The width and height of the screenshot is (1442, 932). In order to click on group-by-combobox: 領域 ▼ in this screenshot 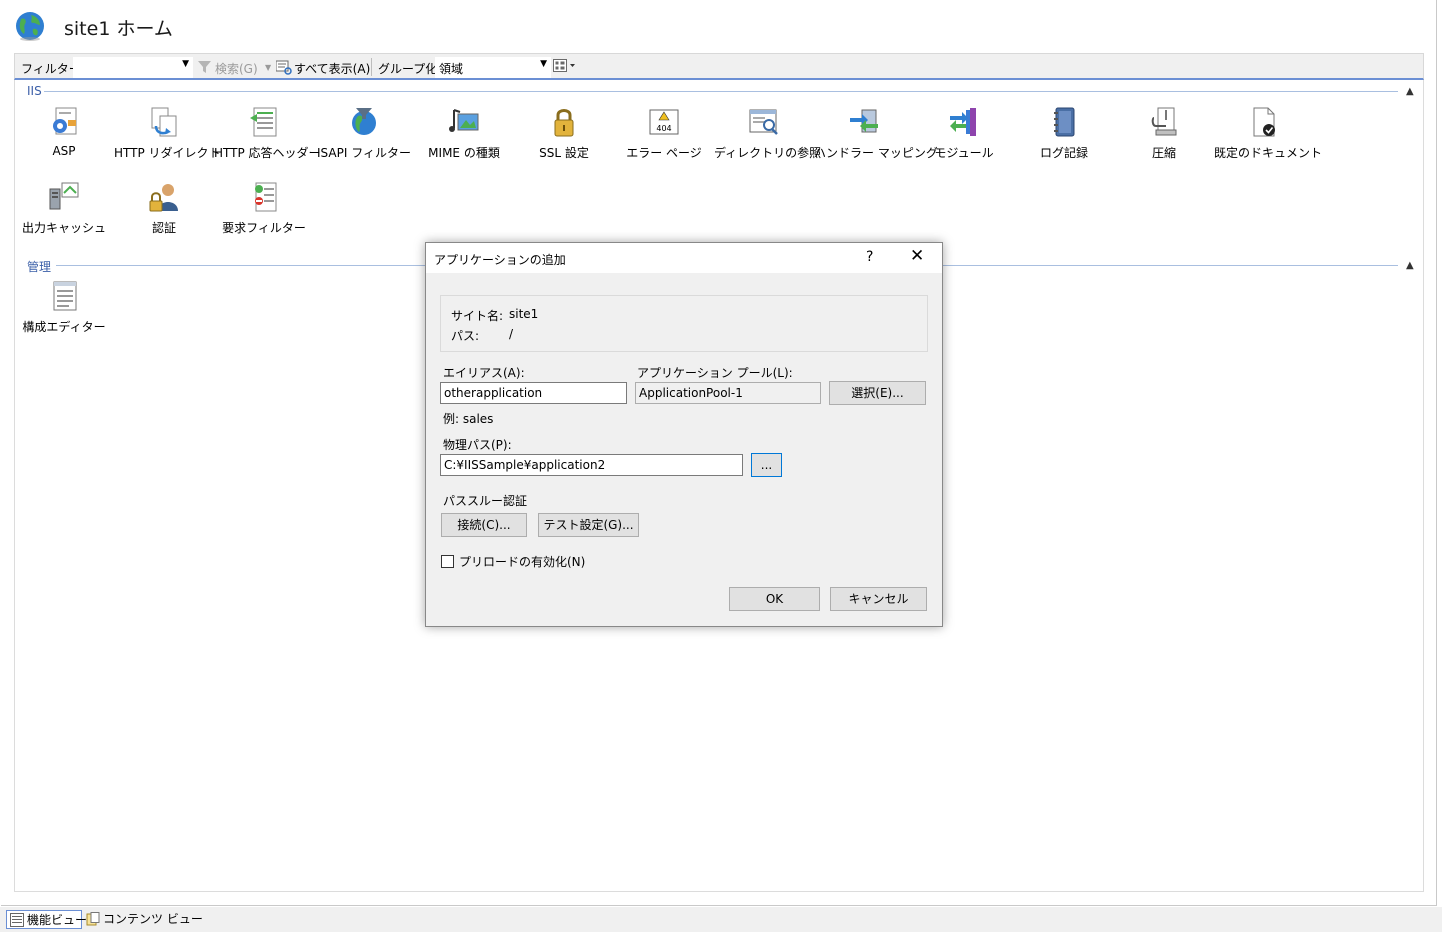, I will do `click(493, 67)`.